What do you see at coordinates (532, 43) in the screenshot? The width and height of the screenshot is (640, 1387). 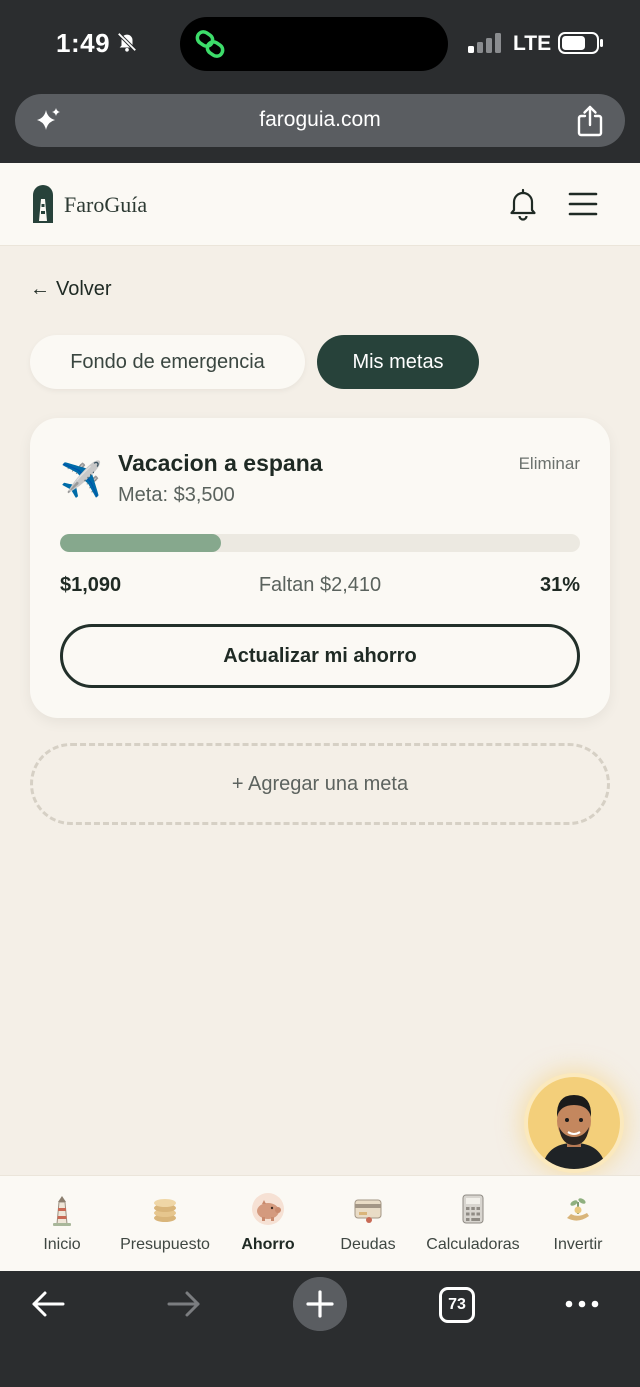 I see `network-label: LTE` at bounding box center [532, 43].